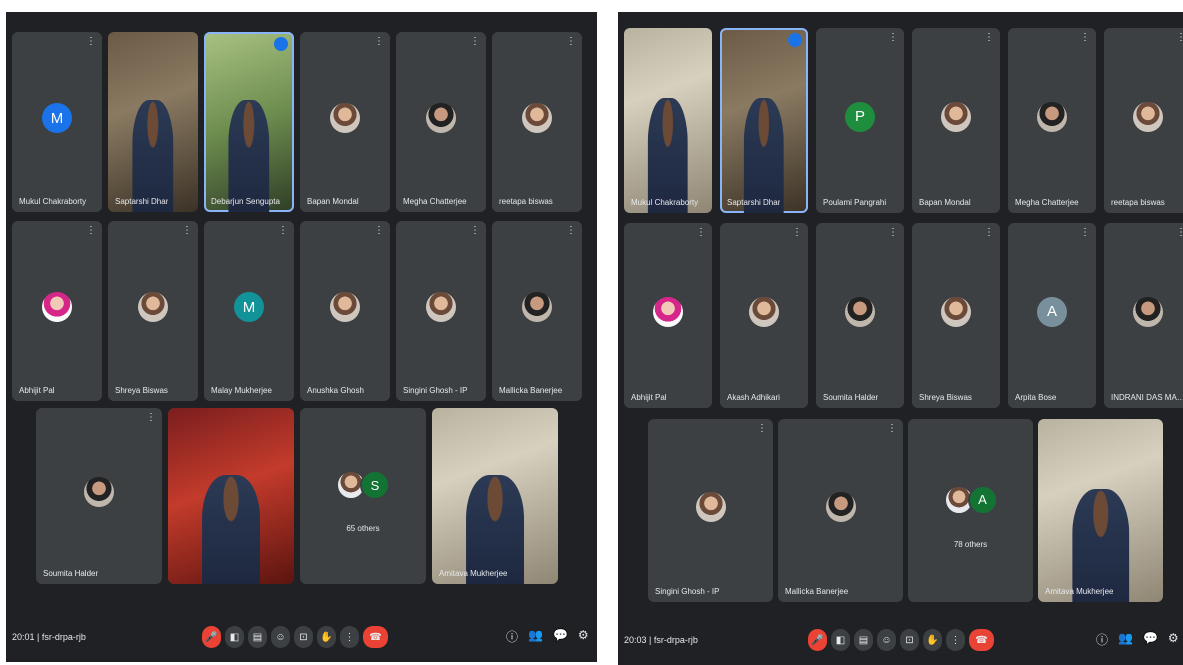  Describe the element at coordinates (1052, 315) in the screenshot. I see `participant-tile-arpita-bose: A ⋮ Arpita Bose` at that location.